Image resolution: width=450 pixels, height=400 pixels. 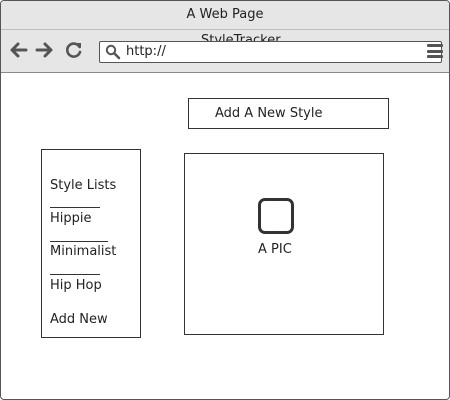 What do you see at coordinates (44, 50) in the screenshot?
I see `forward-arrow-icon` at bounding box center [44, 50].